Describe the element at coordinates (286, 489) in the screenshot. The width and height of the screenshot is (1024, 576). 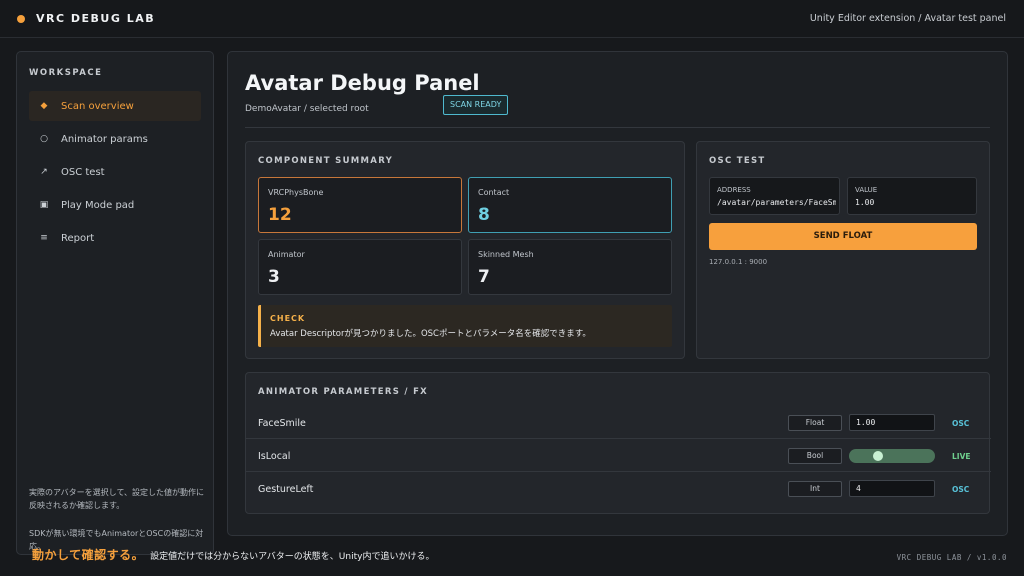
I see `param-name: GestureLeft` at that location.